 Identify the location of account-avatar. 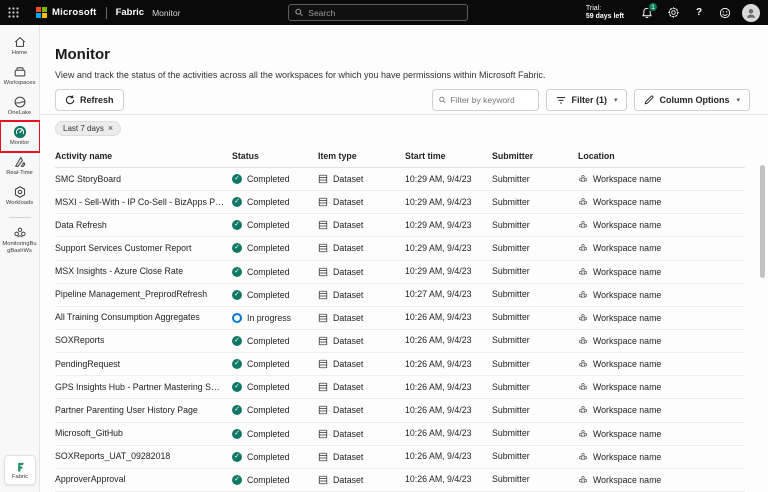
(751, 12).